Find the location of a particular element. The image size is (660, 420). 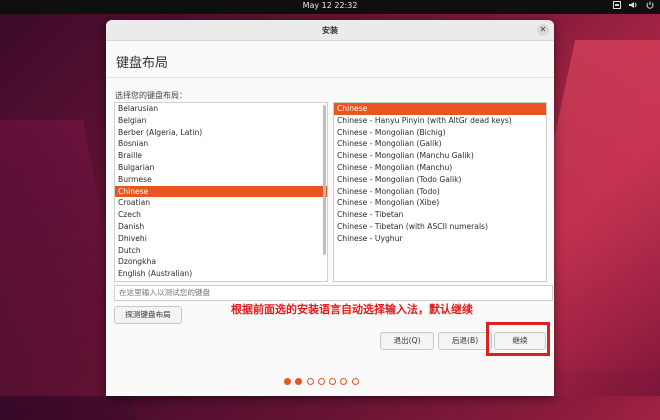

list-item: Chinese - Mongolian (Todo Galik) is located at coordinates (440, 180).